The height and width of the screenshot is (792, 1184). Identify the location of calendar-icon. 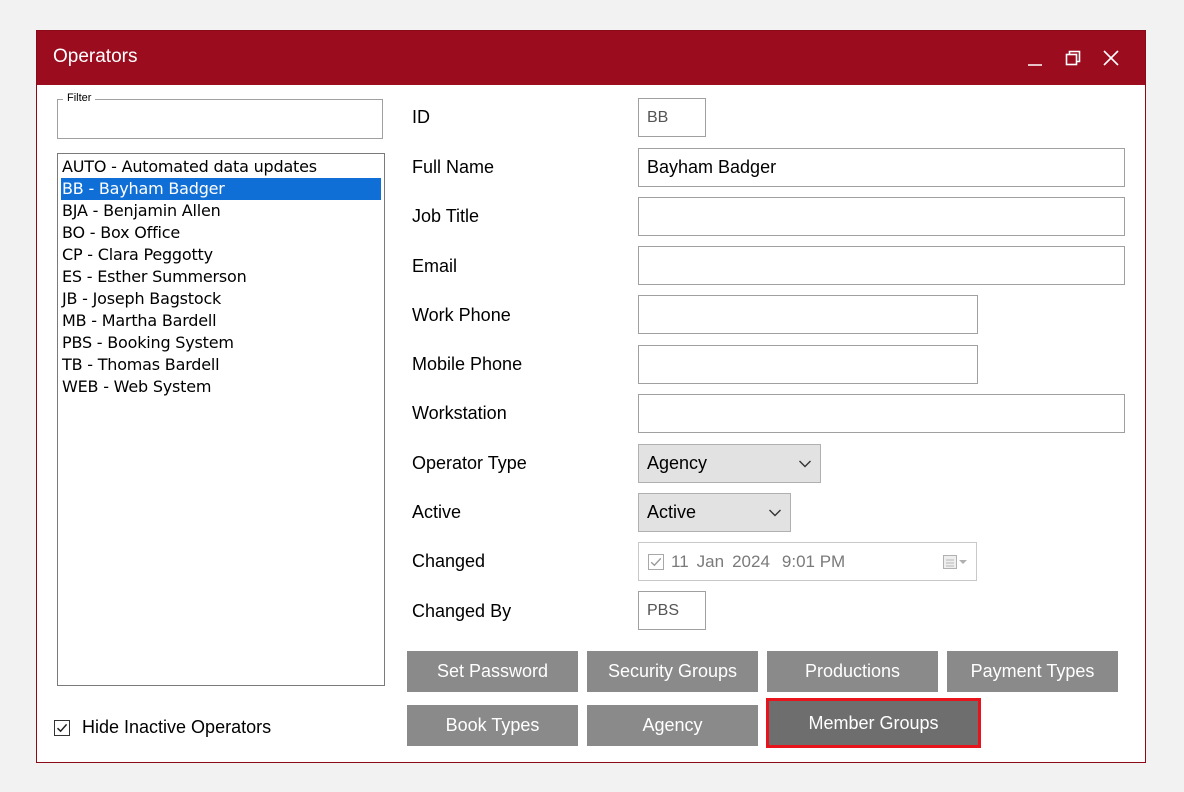
(955, 561).